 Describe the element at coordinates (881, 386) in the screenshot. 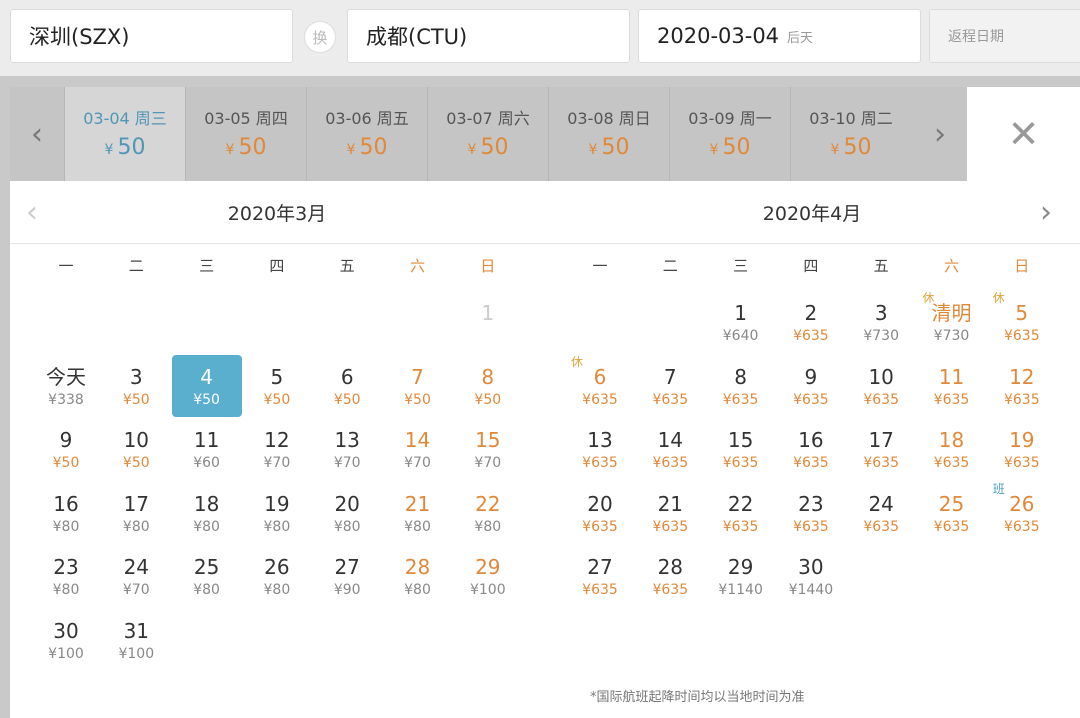

I see `calendar-day: 10 ¥635` at that location.